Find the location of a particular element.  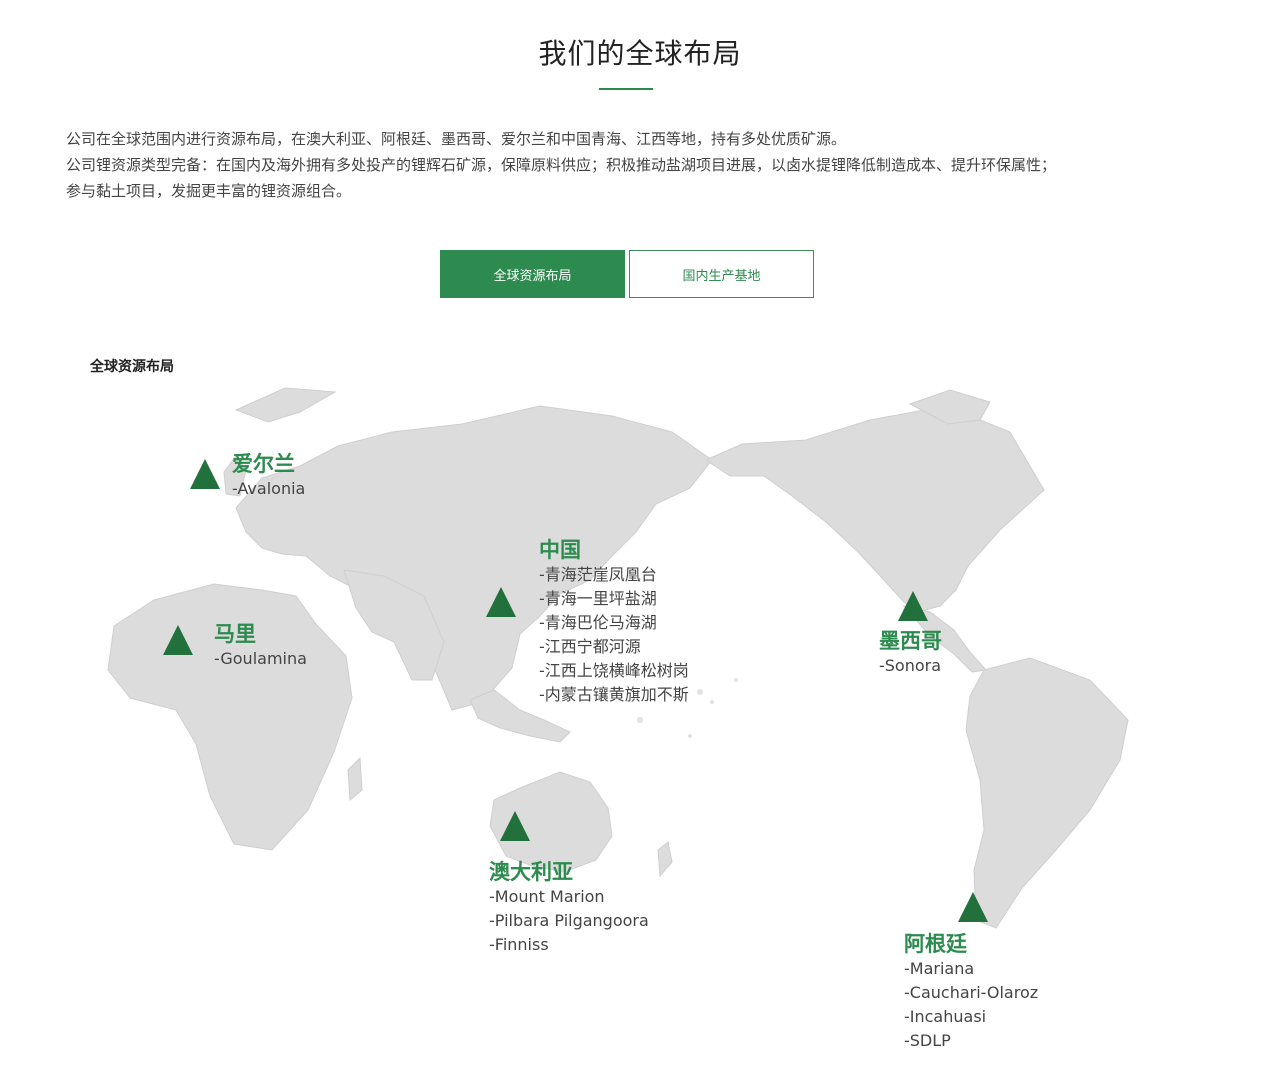

marker-argentina is located at coordinates (973, 907).